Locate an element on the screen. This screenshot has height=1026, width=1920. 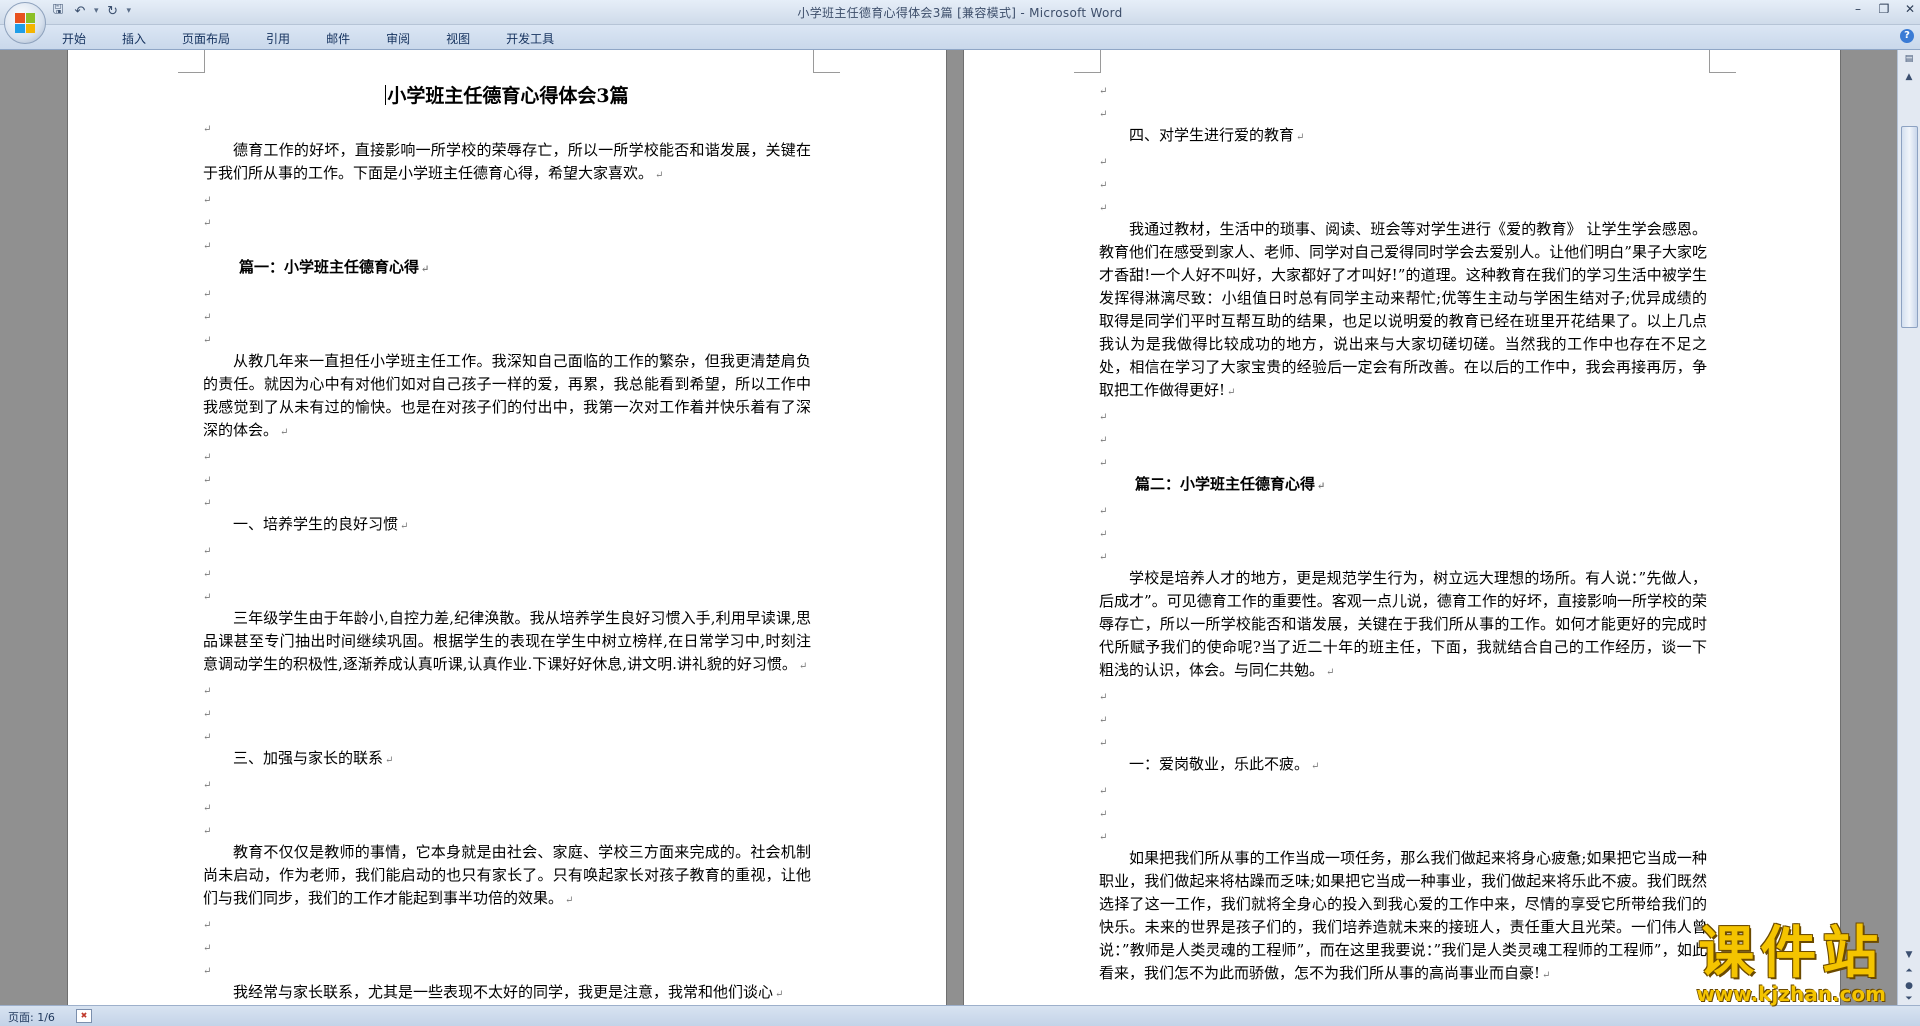
close-icon: ✕ is located at coordinates (1910, 9).